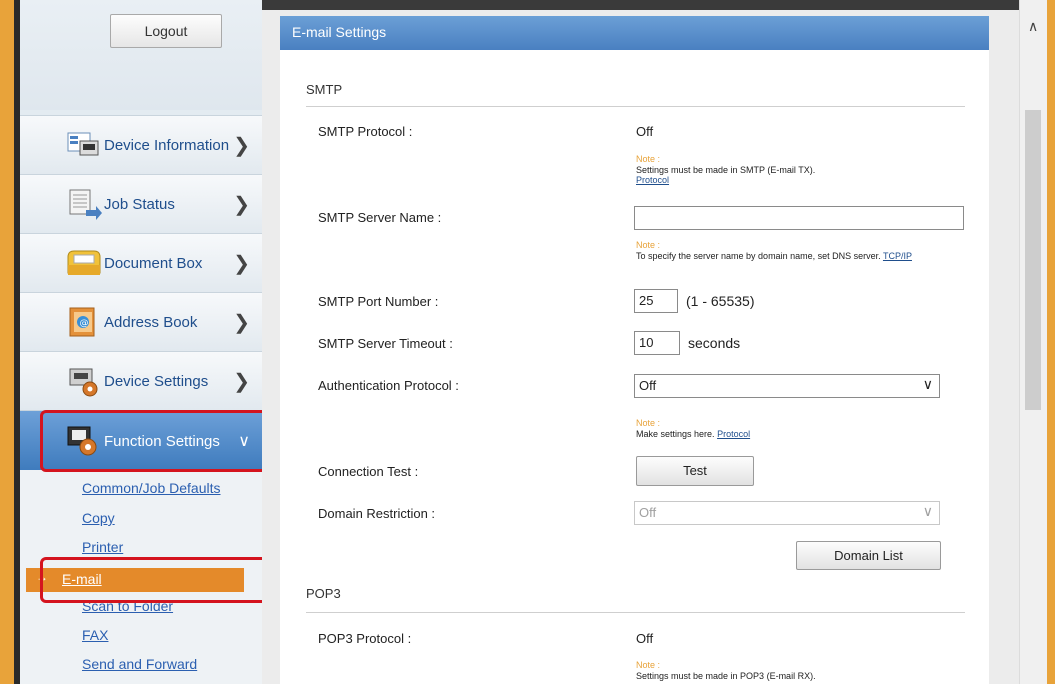 The image size is (1055, 684). Describe the element at coordinates (868, 555) in the screenshot. I see `domain-list-button: Domain List` at that location.